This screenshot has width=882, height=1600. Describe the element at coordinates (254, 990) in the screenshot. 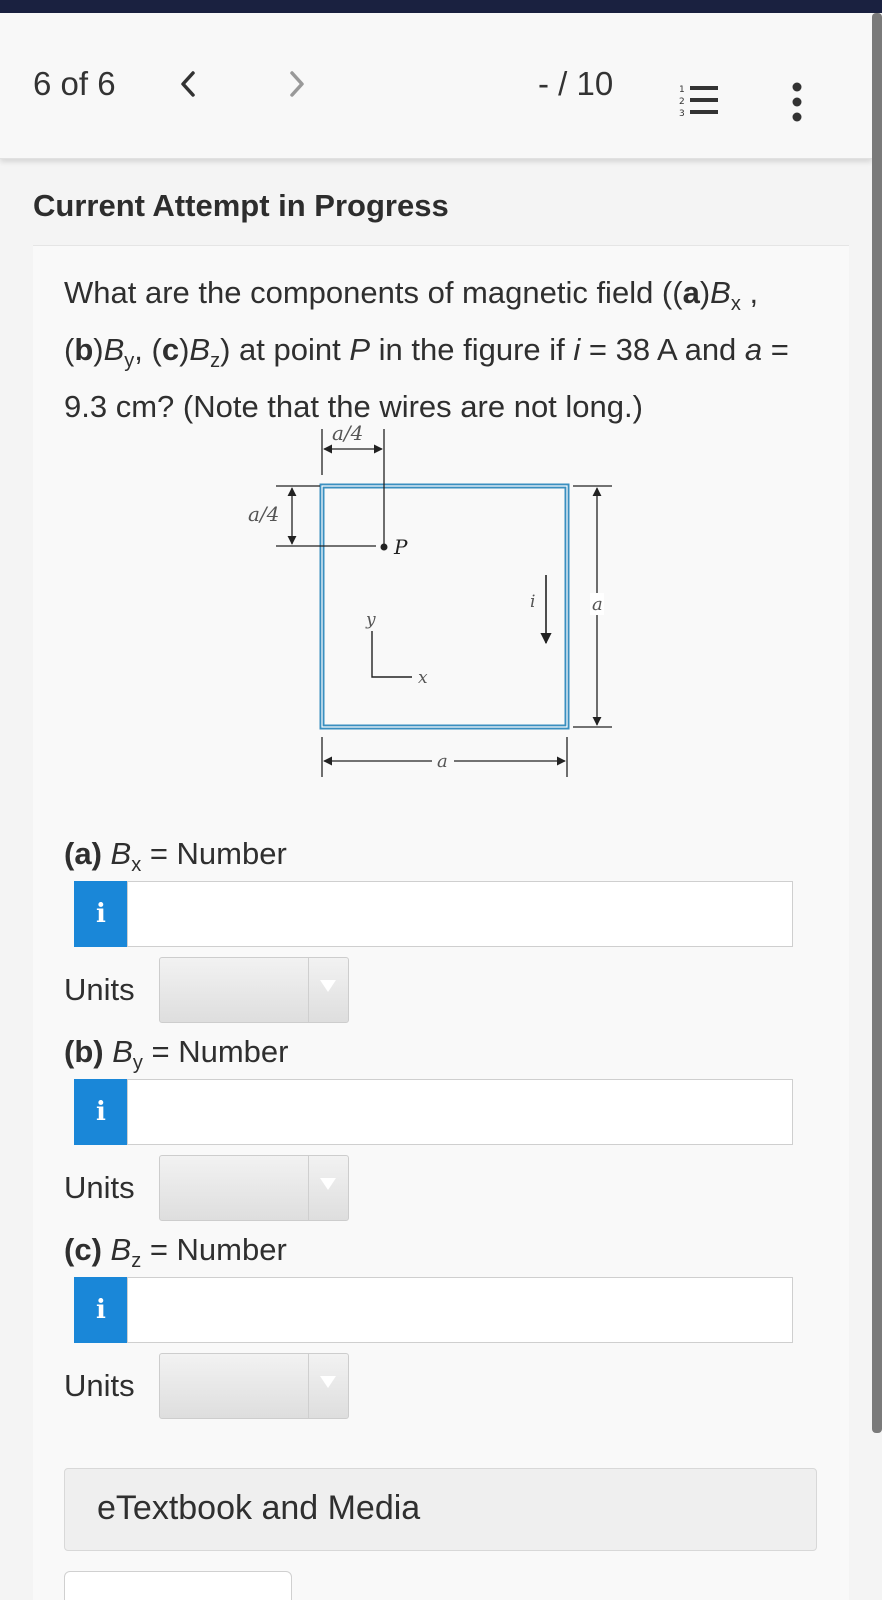

I see `part-a-units-select` at that location.